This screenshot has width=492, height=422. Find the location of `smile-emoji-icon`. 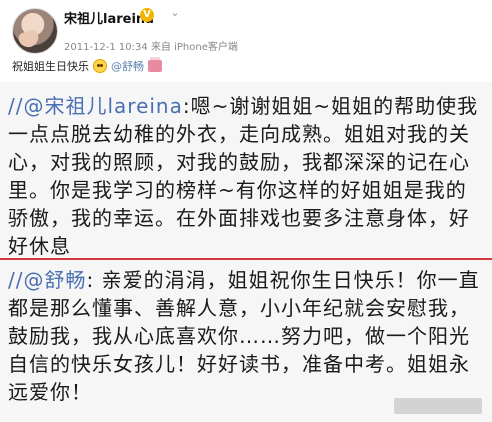

smile-emoji-icon is located at coordinates (100, 66).